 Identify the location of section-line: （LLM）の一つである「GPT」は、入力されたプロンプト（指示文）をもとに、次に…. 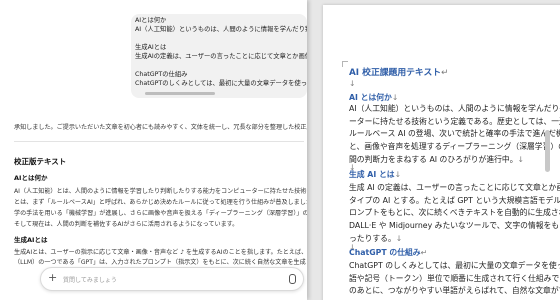
(160, 262).